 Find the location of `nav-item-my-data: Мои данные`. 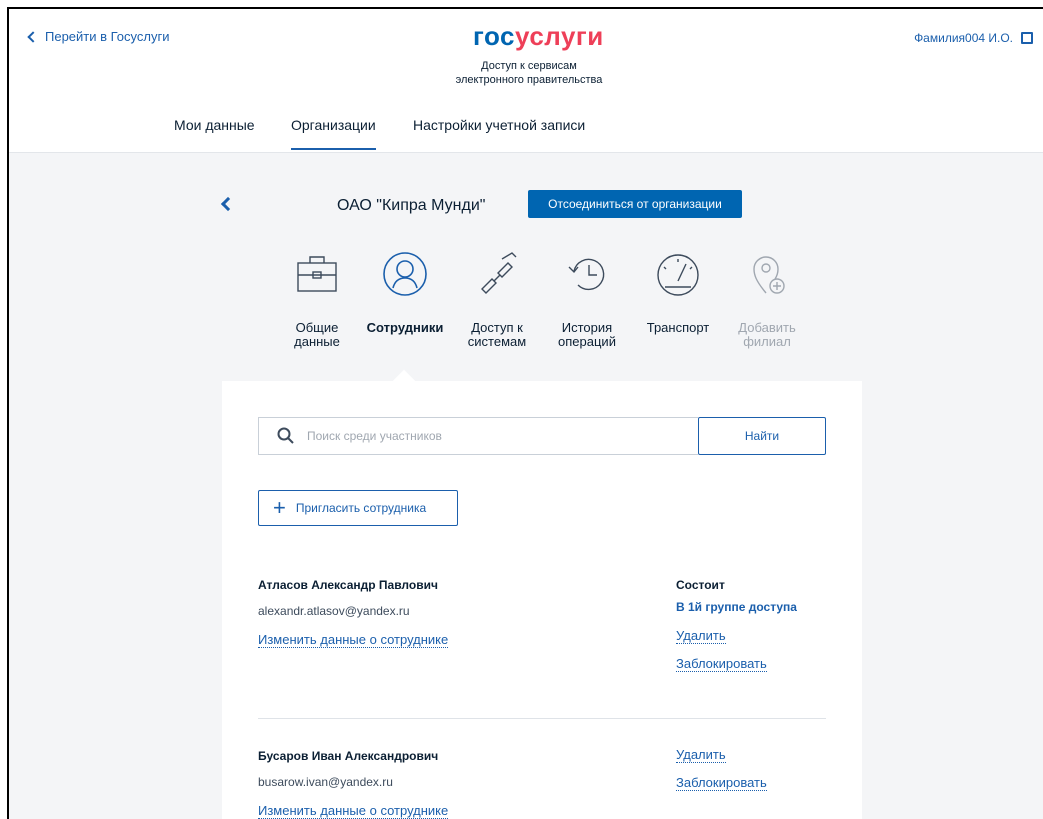

nav-item-my-data: Мои данные is located at coordinates (214, 135).